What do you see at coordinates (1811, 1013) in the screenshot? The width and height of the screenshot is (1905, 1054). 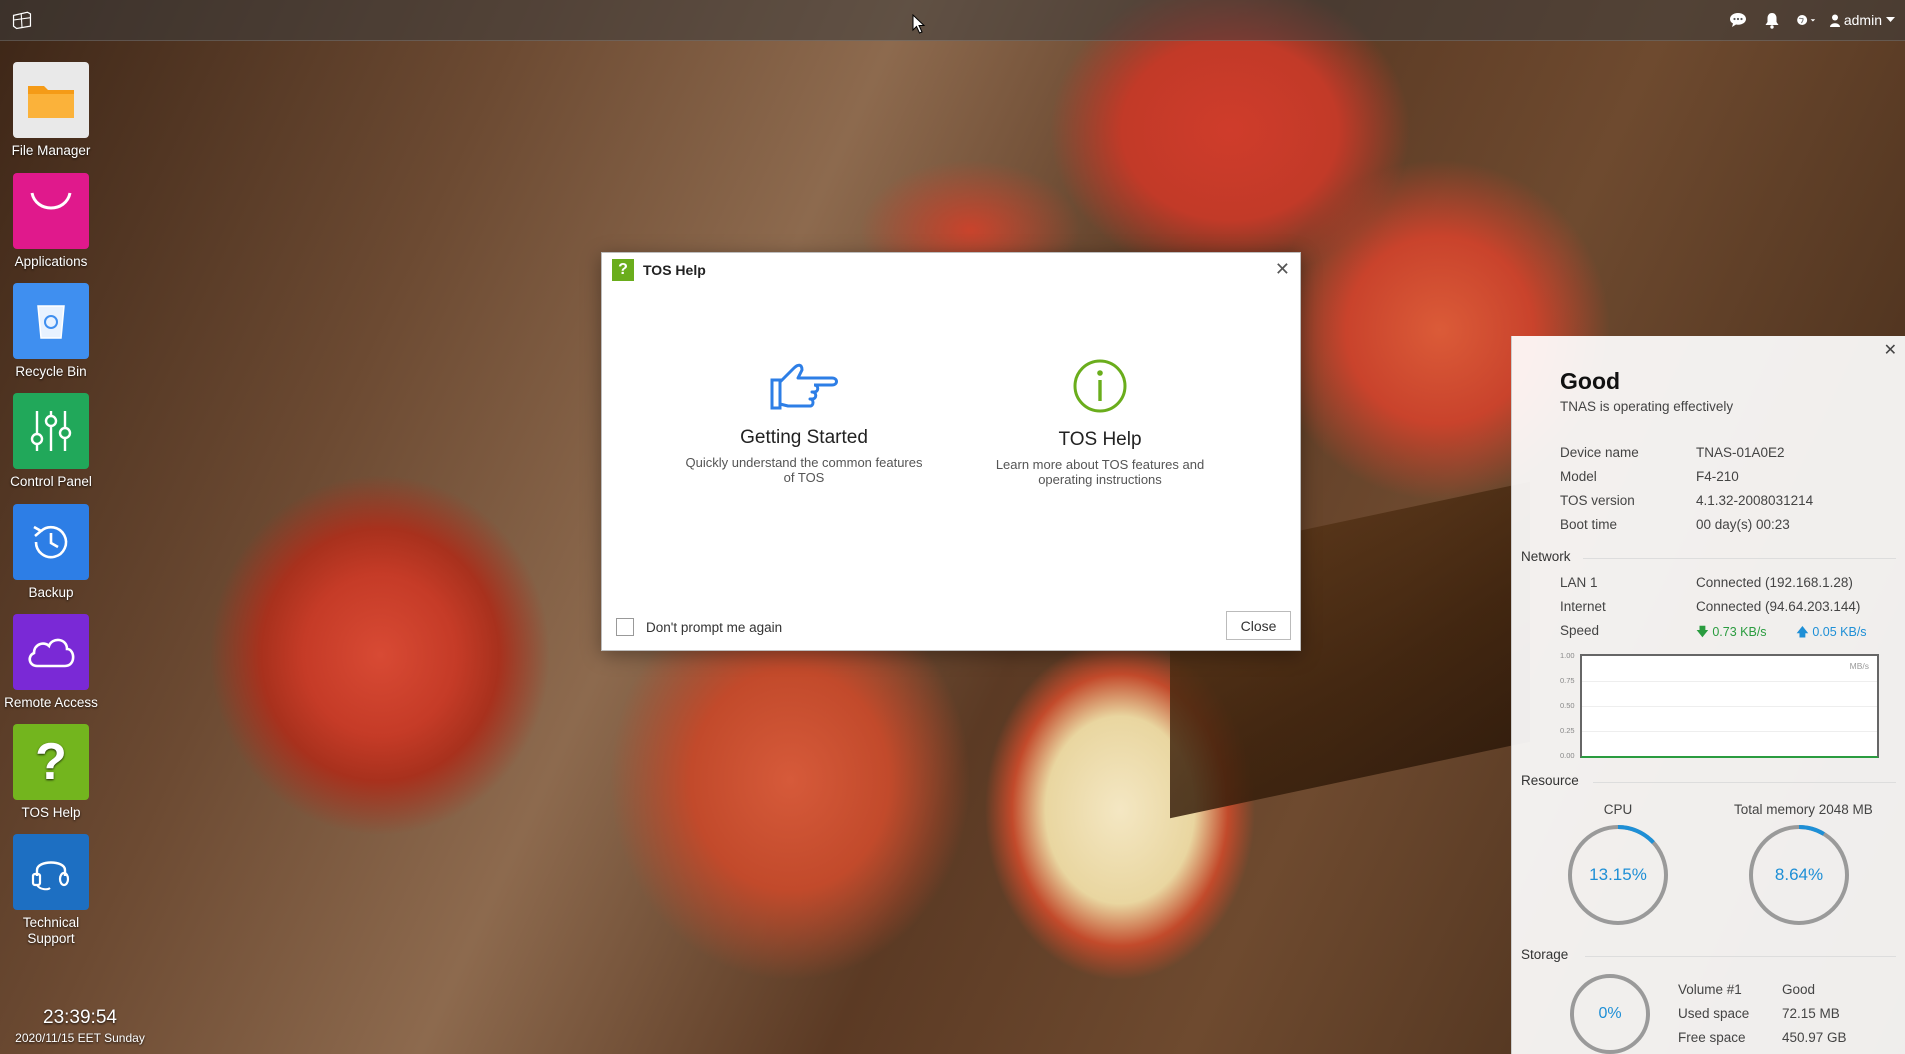 I see `storage-value-text: 72.15 MB` at bounding box center [1811, 1013].